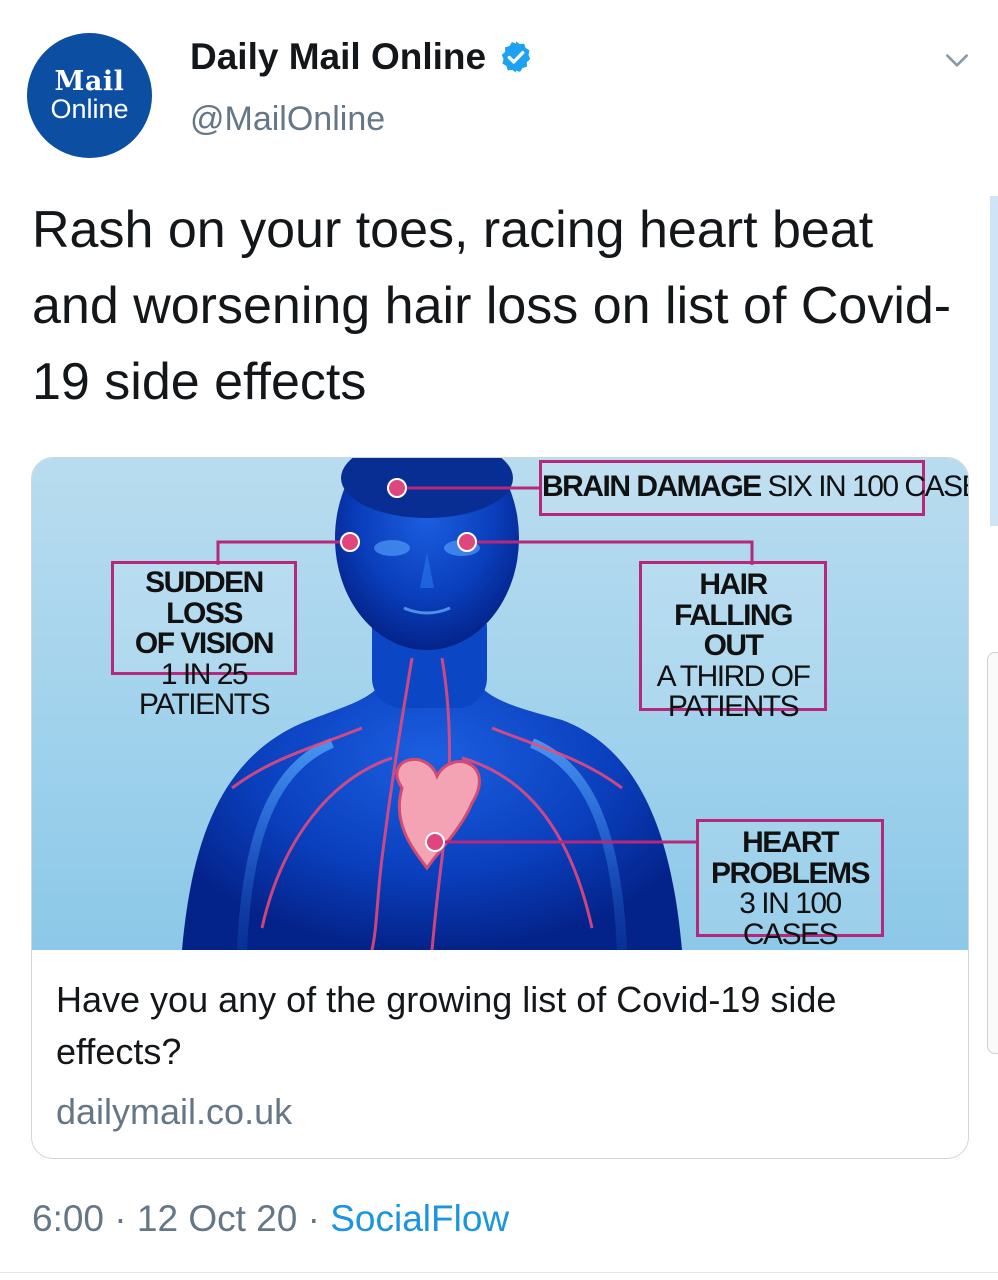 This screenshot has width=998, height=1280. What do you see at coordinates (790, 873) in the screenshot?
I see `callout-heart-line2: PROBLEMS` at bounding box center [790, 873].